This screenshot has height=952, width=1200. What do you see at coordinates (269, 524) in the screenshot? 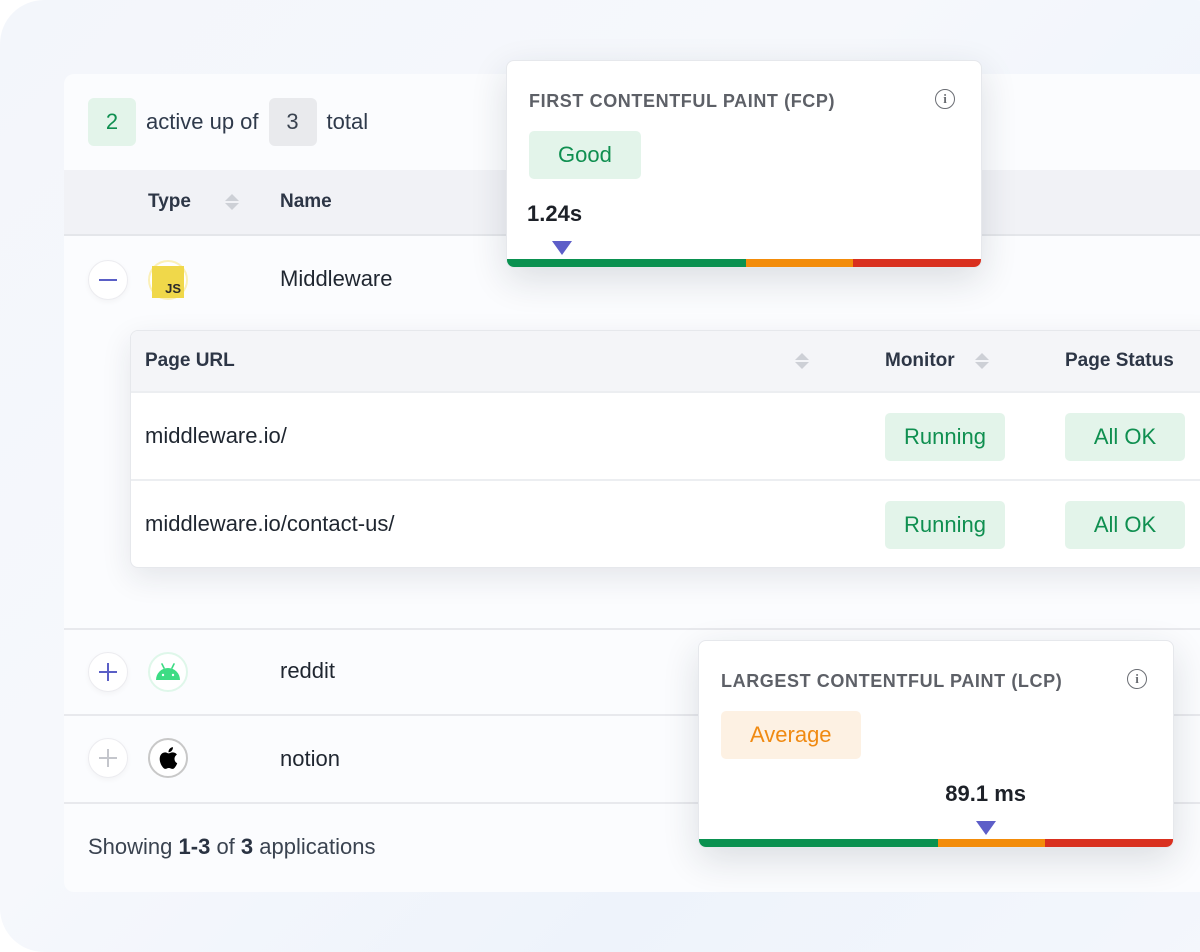
I see `page-url: middleware.io/contact-us/` at bounding box center [269, 524].